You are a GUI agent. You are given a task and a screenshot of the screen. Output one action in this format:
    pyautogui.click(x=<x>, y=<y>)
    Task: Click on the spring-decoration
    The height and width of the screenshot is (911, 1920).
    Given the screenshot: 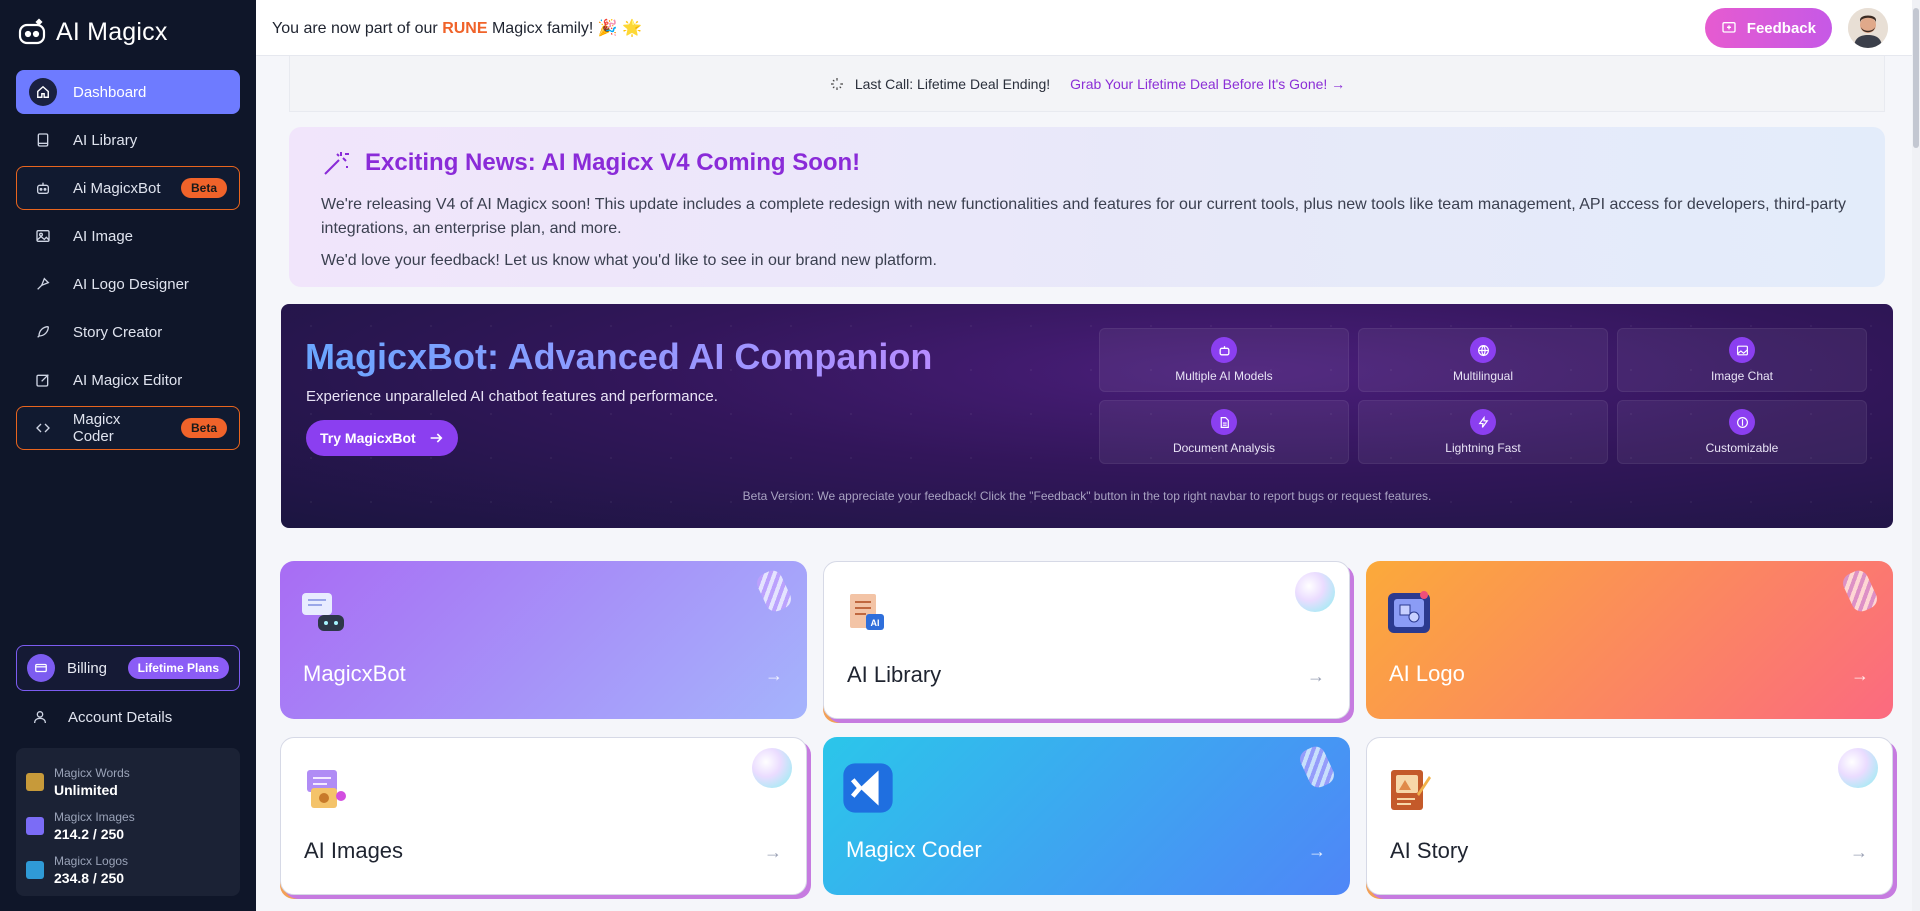 What is the action you would take?
    pyautogui.click(x=1317, y=767)
    